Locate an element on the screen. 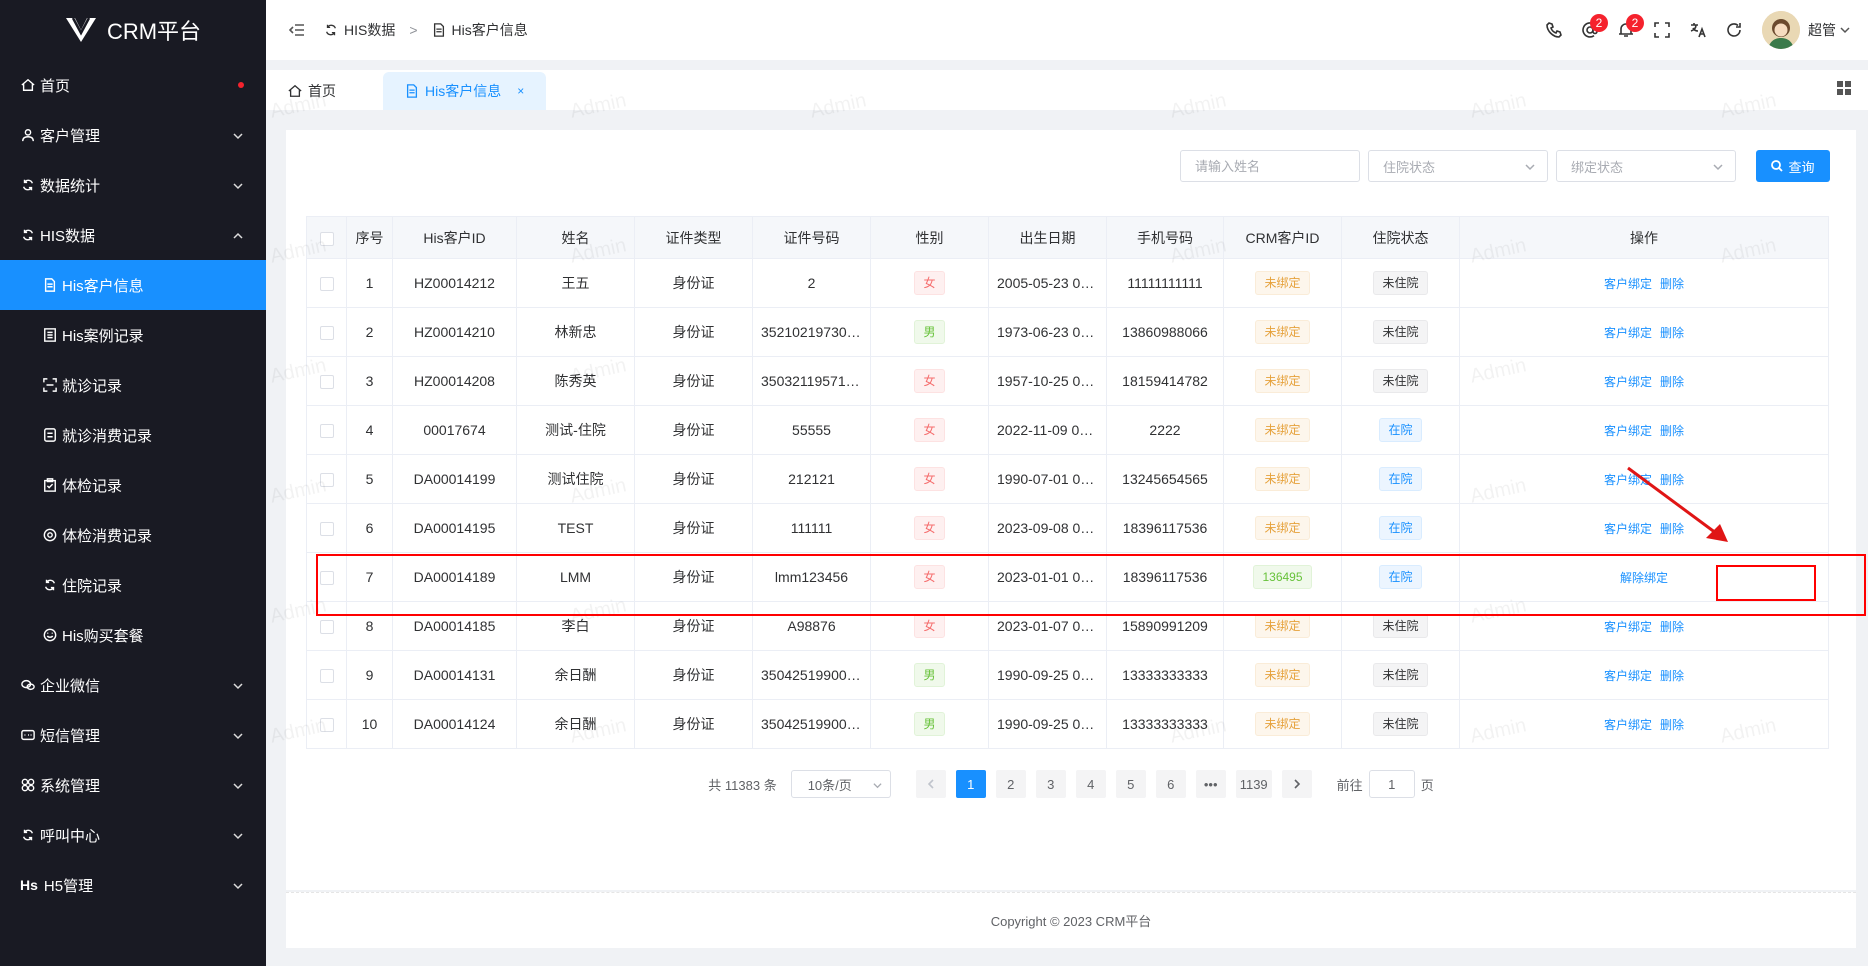 This screenshot has height=966, width=1868. breadcrumb-item-his-data: HIS数据 is located at coordinates (369, 30).